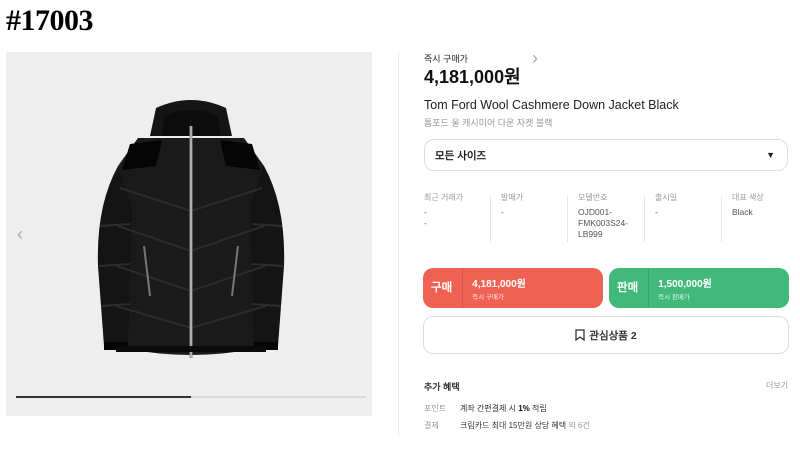  I want to click on size-select-value: 모든 사이즈, so click(461, 155).